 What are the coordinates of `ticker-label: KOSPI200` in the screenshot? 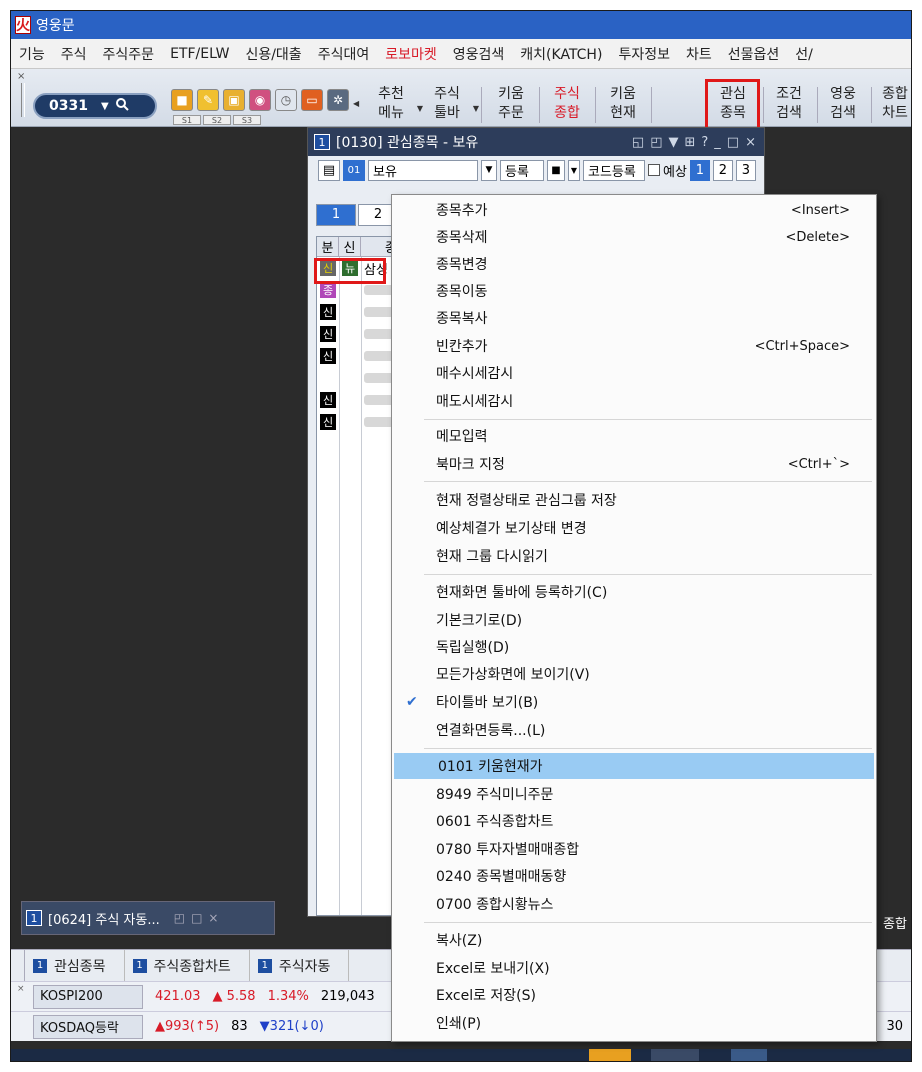 It's located at (88, 996).